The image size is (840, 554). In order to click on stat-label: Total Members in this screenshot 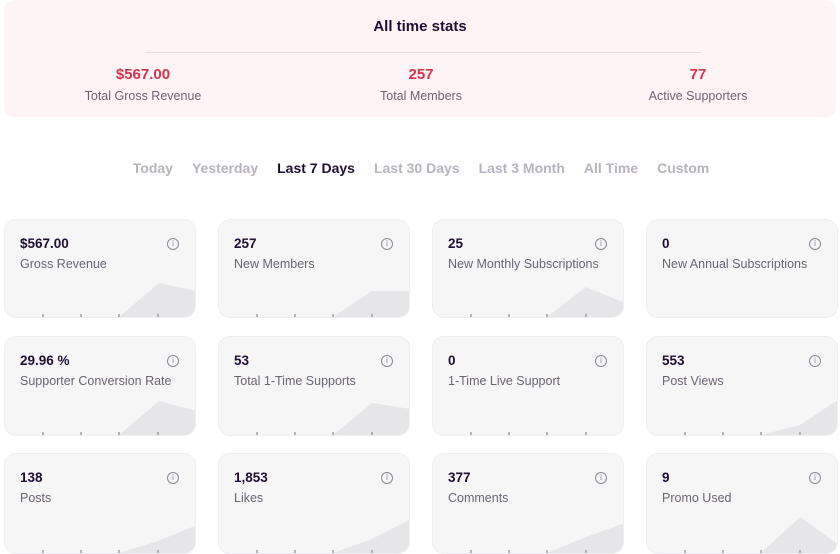, I will do `click(421, 96)`.